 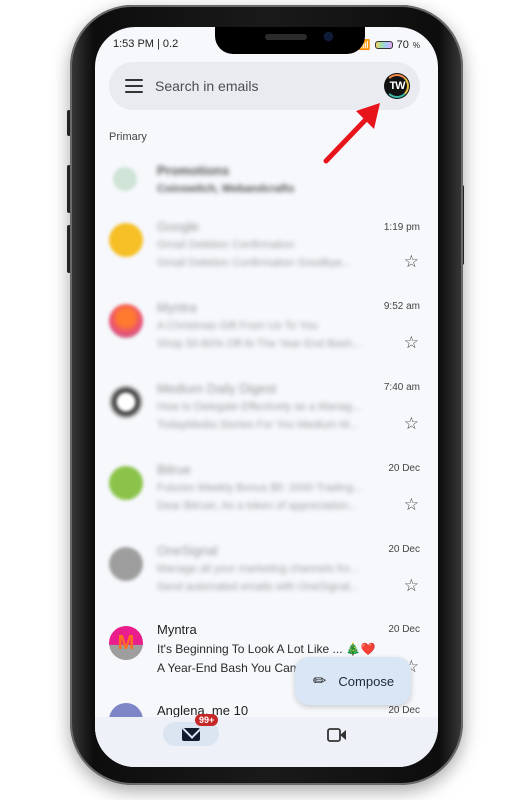 What do you see at coordinates (226, 189) in the screenshot?
I see `email-subject: Coinswitch, Webandcrafts` at bounding box center [226, 189].